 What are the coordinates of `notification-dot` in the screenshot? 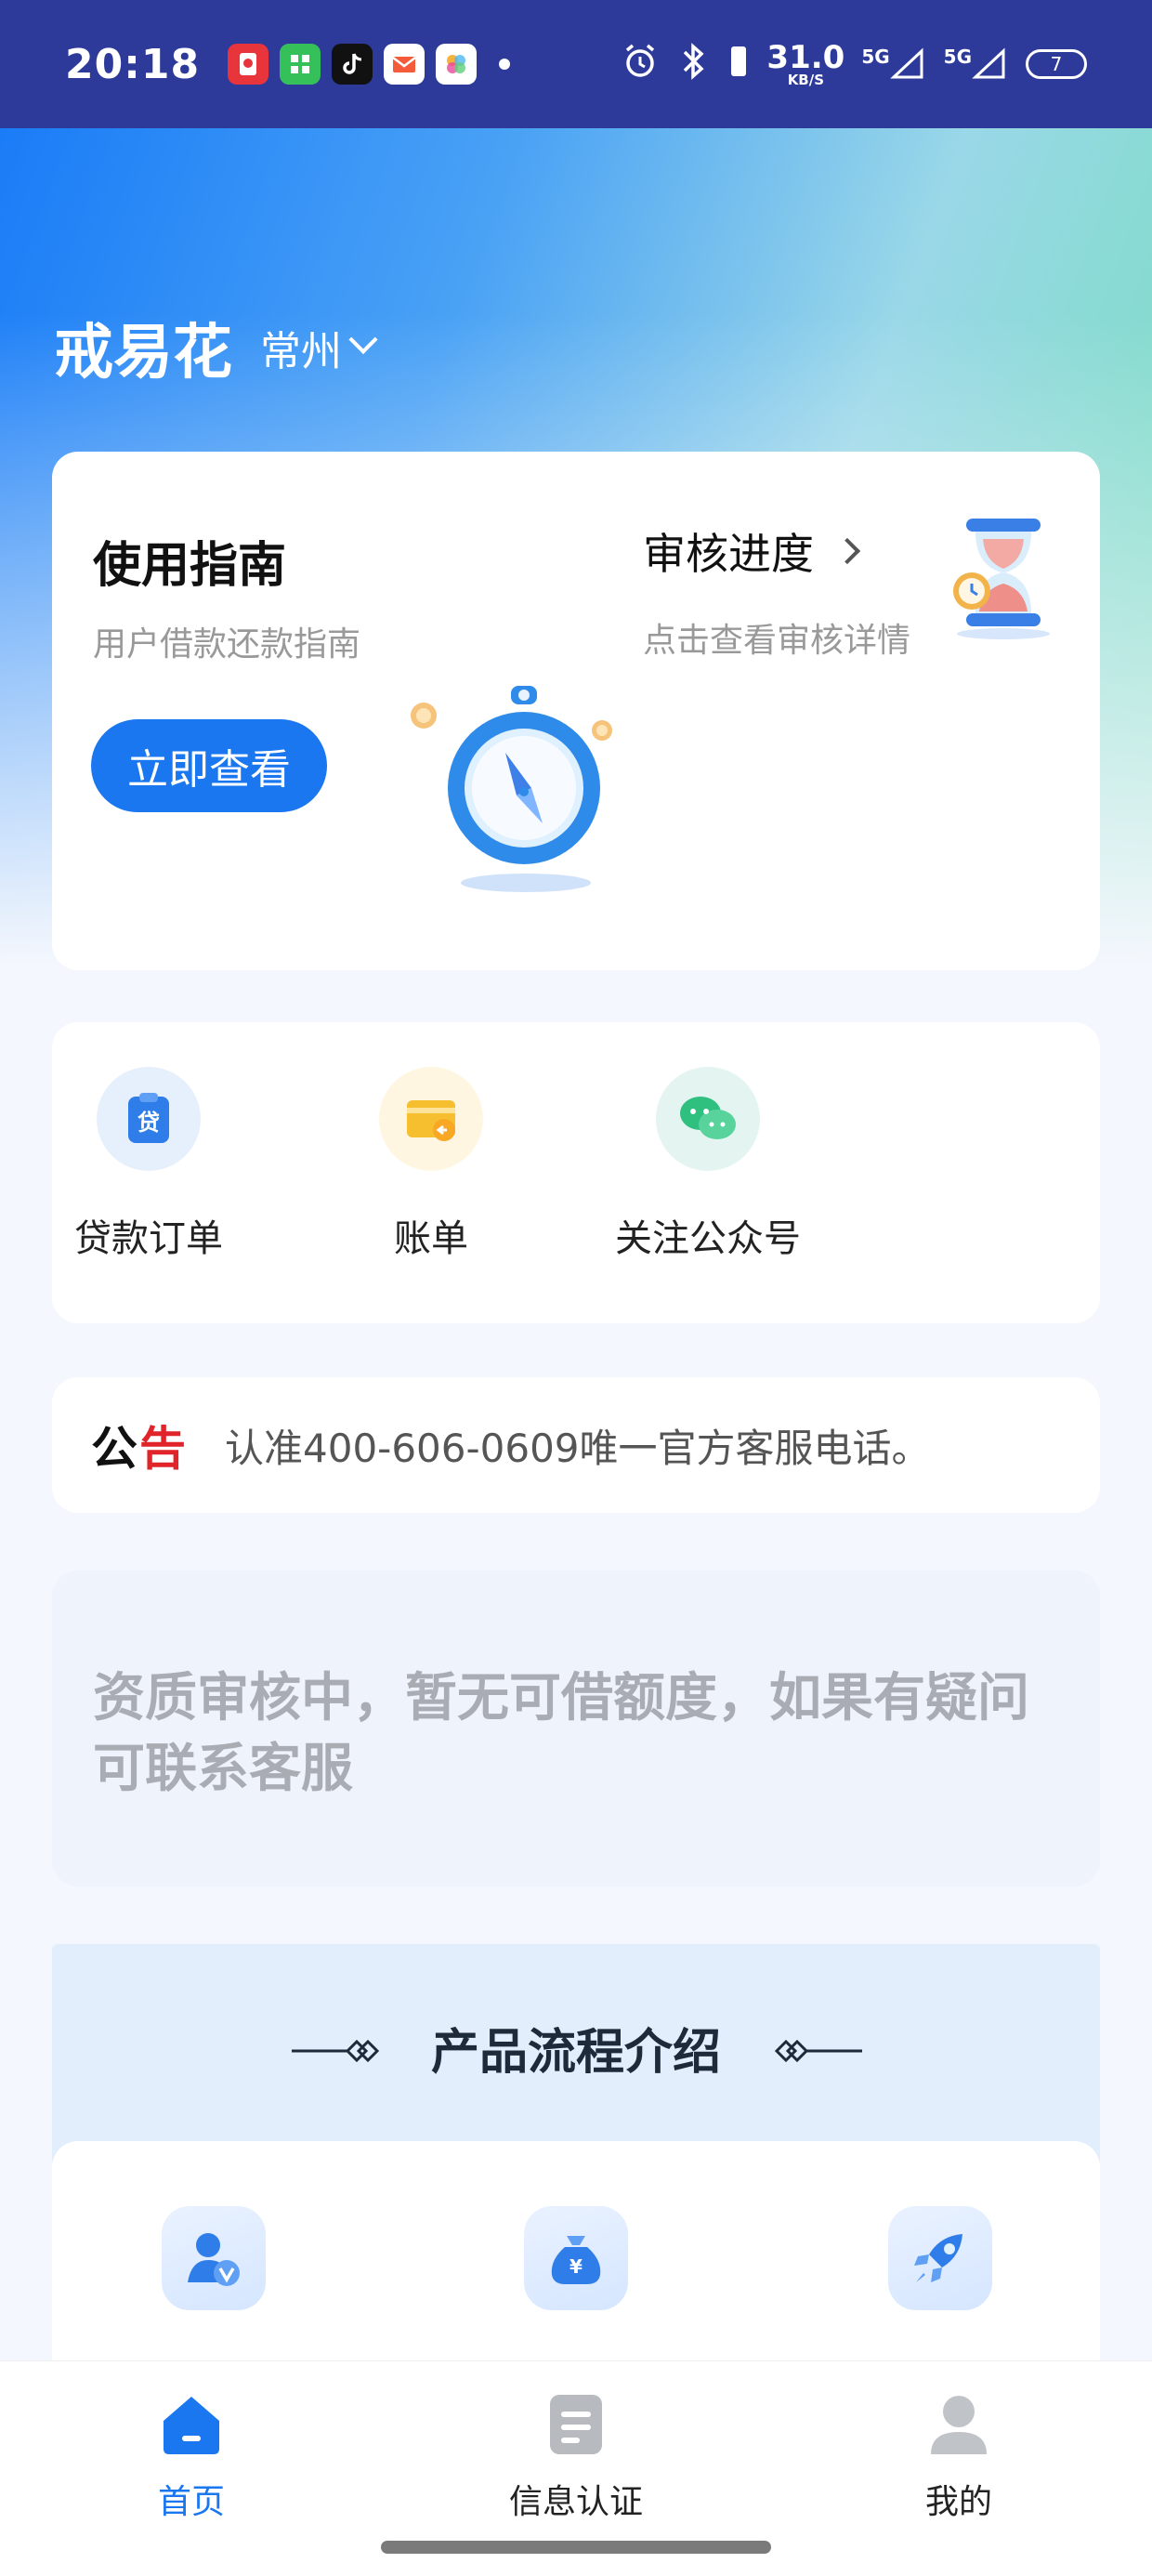 It's located at (505, 64).